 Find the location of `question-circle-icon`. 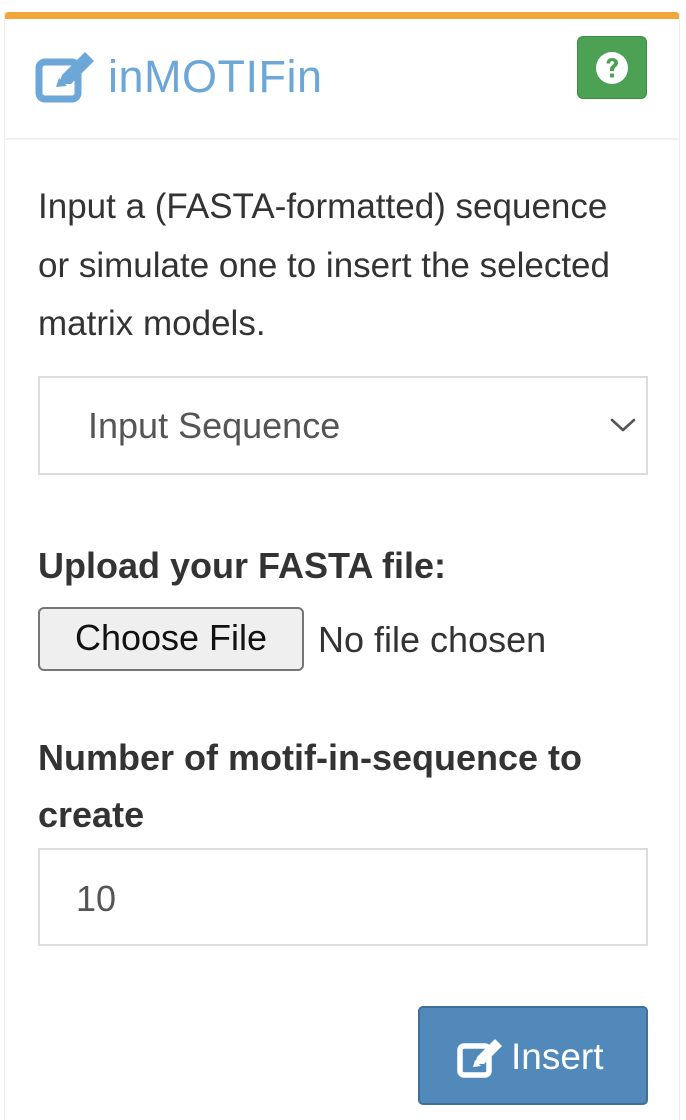

question-circle-icon is located at coordinates (612, 67).